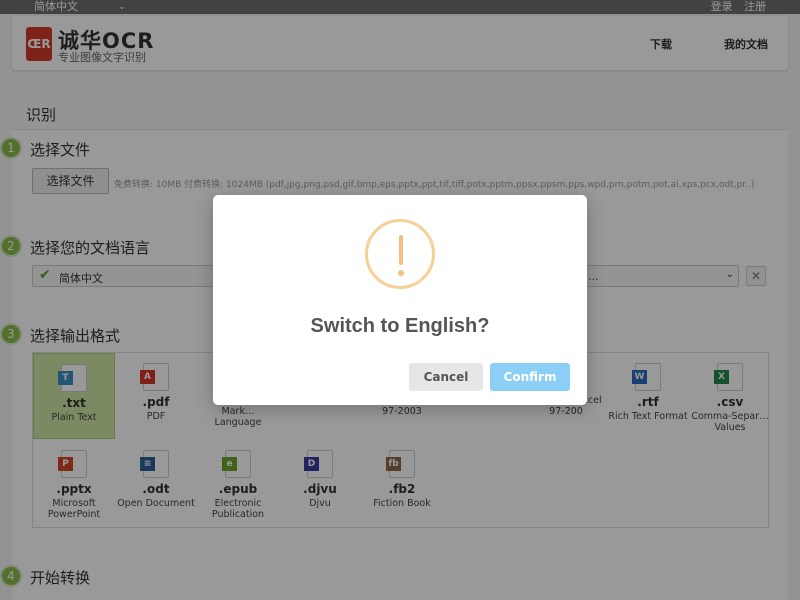  I want to click on warning-icon, so click(400, 254).